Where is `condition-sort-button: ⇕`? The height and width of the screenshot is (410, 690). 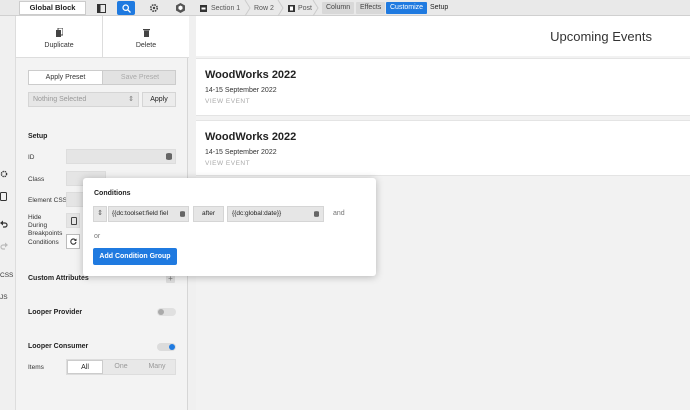
condition-sort-button: ⇕ is located at coordinates (100, 214).